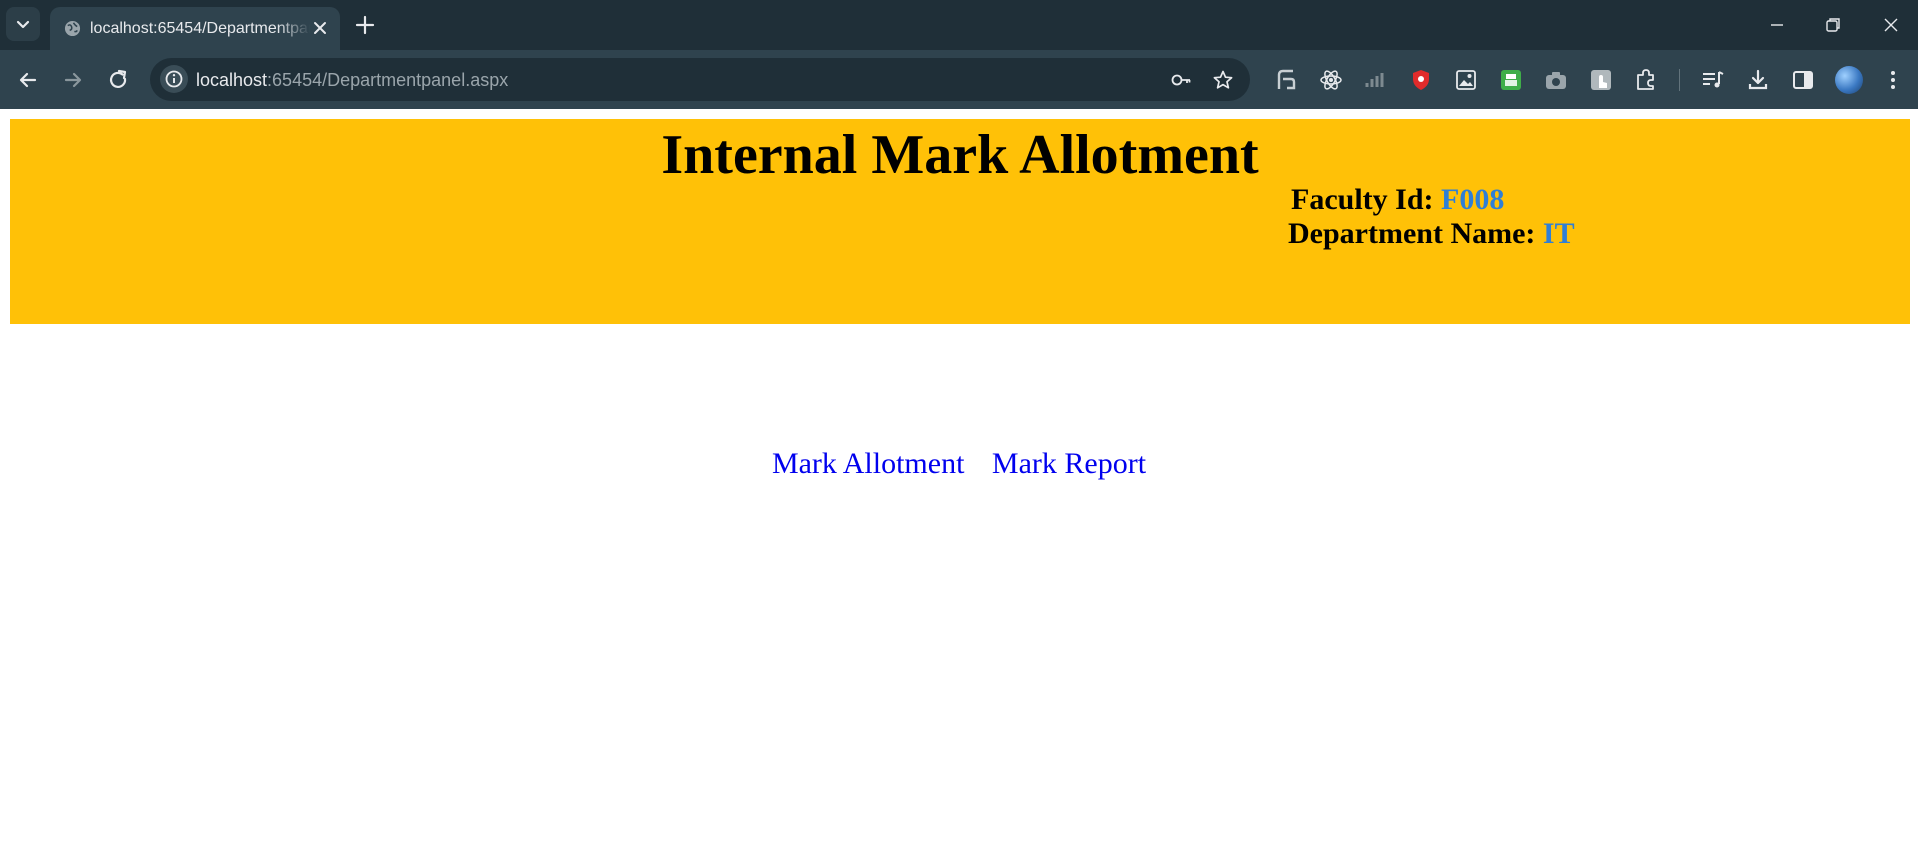  What do you see at coordinates (388, 80) in the screenshot?
I see `url-path: :65454/Departmentpanel.aspx` at bounding box center [388, 80].